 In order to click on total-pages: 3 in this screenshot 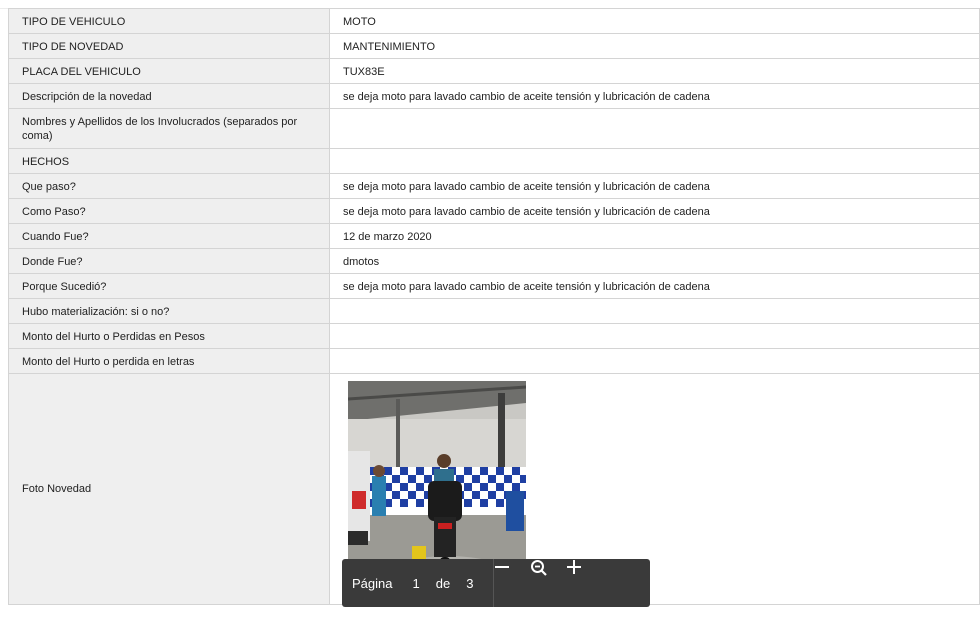, I will do `click(470, 583)`.